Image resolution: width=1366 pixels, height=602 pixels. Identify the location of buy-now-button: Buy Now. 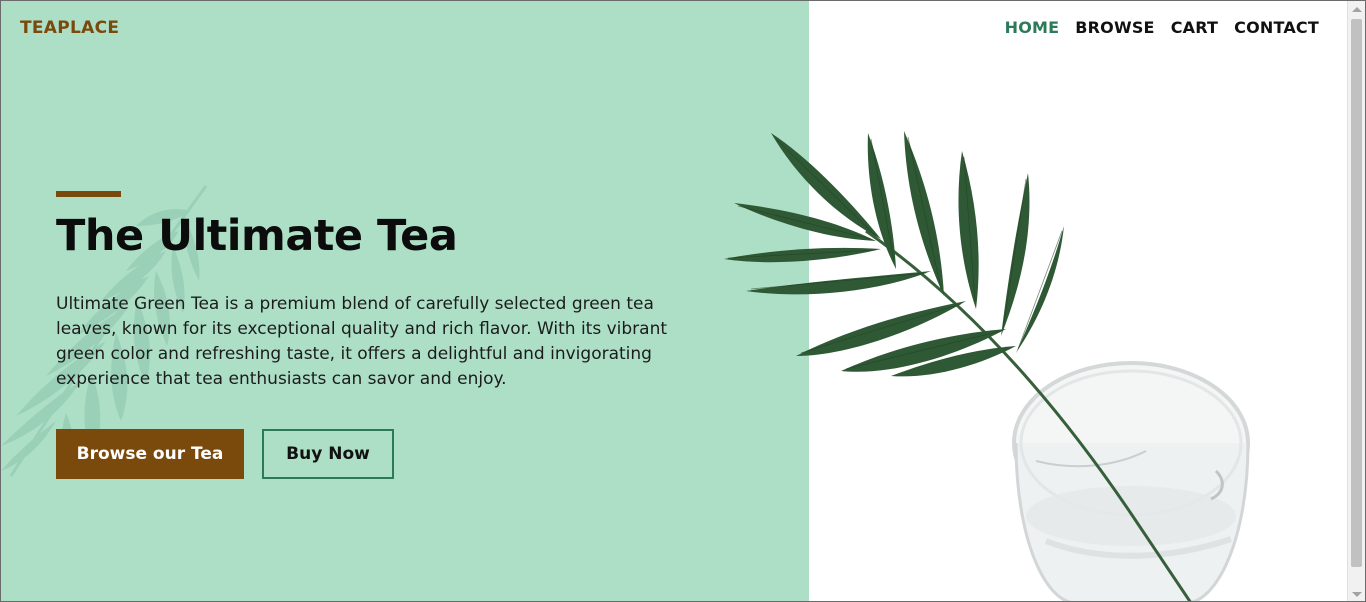
(328, 454).